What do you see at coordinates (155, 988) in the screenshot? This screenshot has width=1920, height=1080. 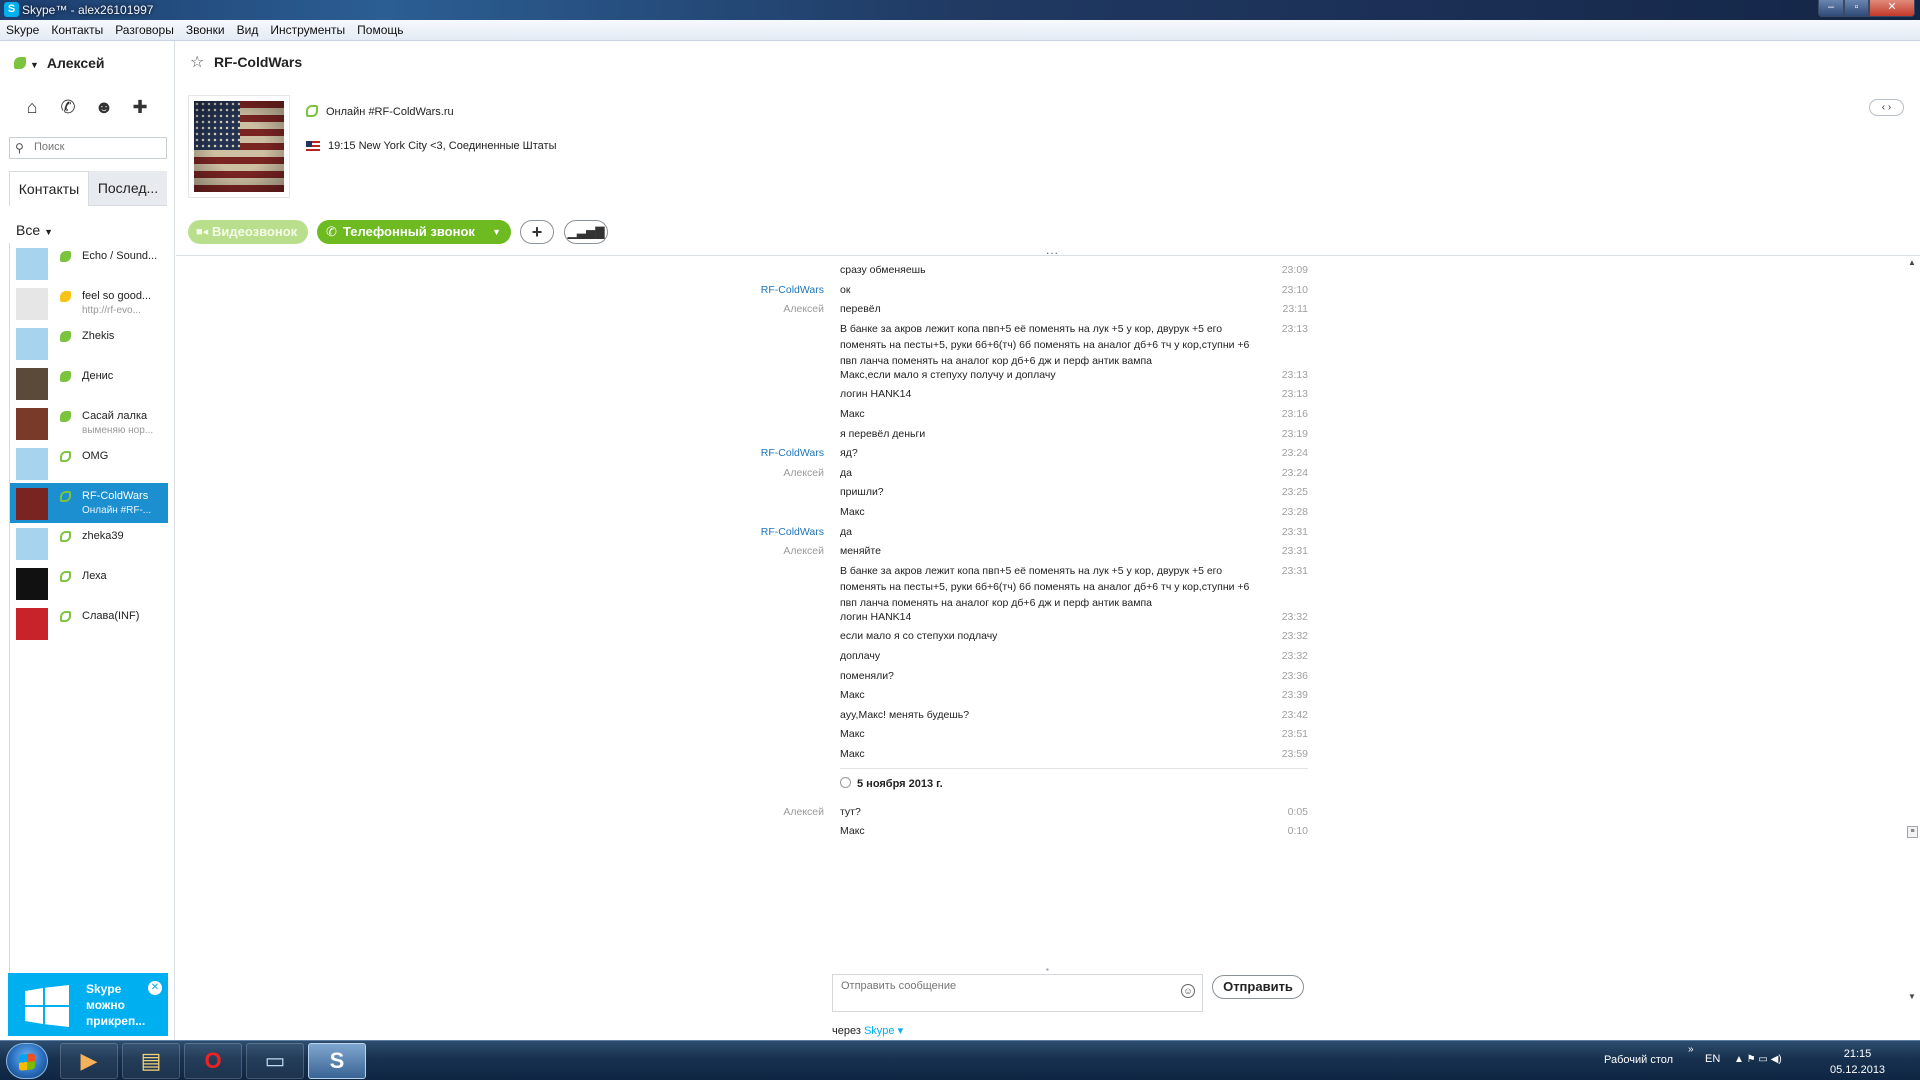 I see `close-promo-icon: ✕` at bounding box center [155, 988].